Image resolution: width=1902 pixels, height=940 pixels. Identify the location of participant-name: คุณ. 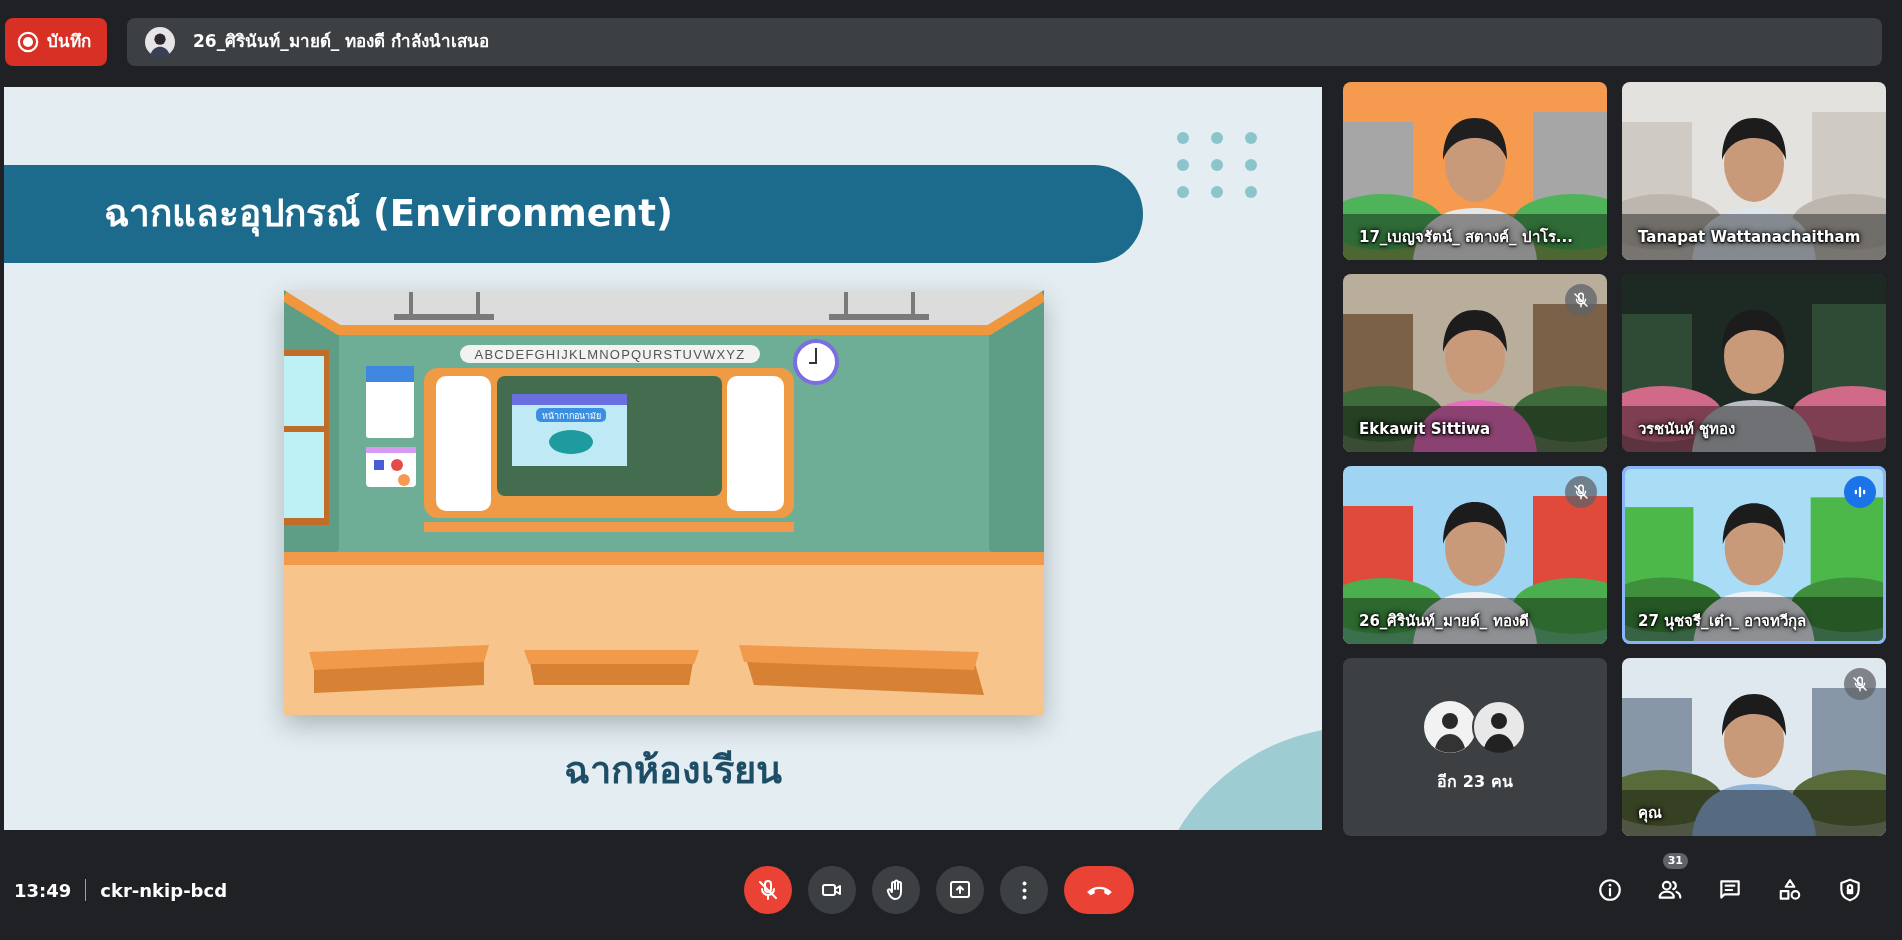
(1650, 813).